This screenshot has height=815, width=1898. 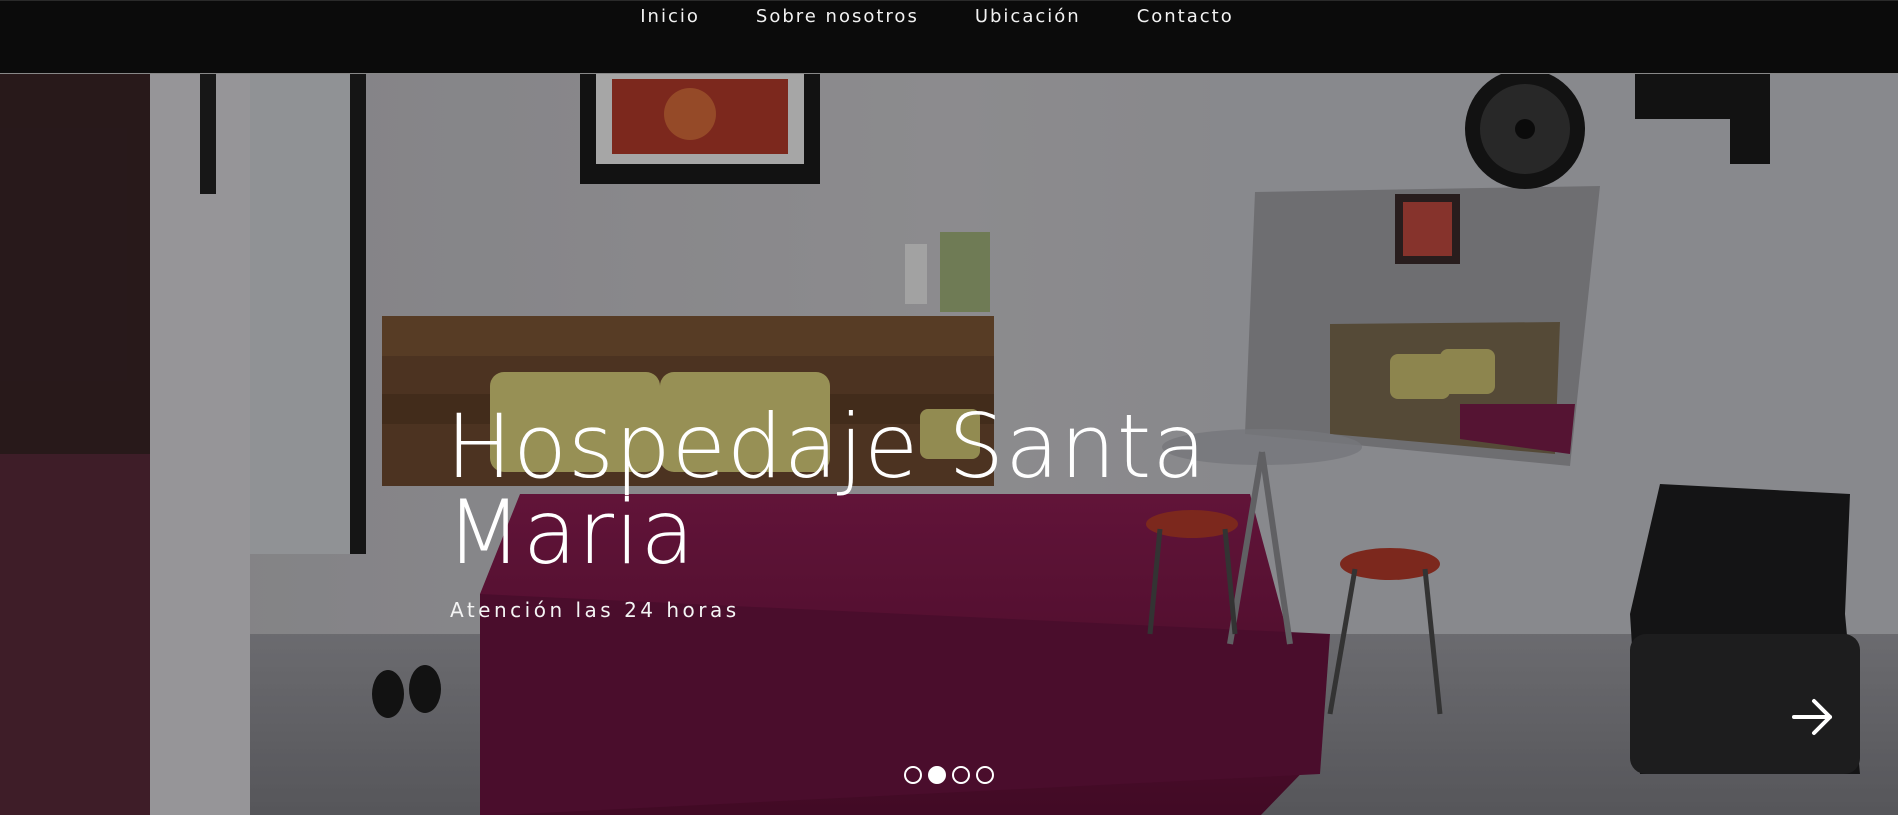 What do you see at coordinates (1813, 717) in the screenshot?
I see `arrow-right-icon` at bounding box center [1813, 717].